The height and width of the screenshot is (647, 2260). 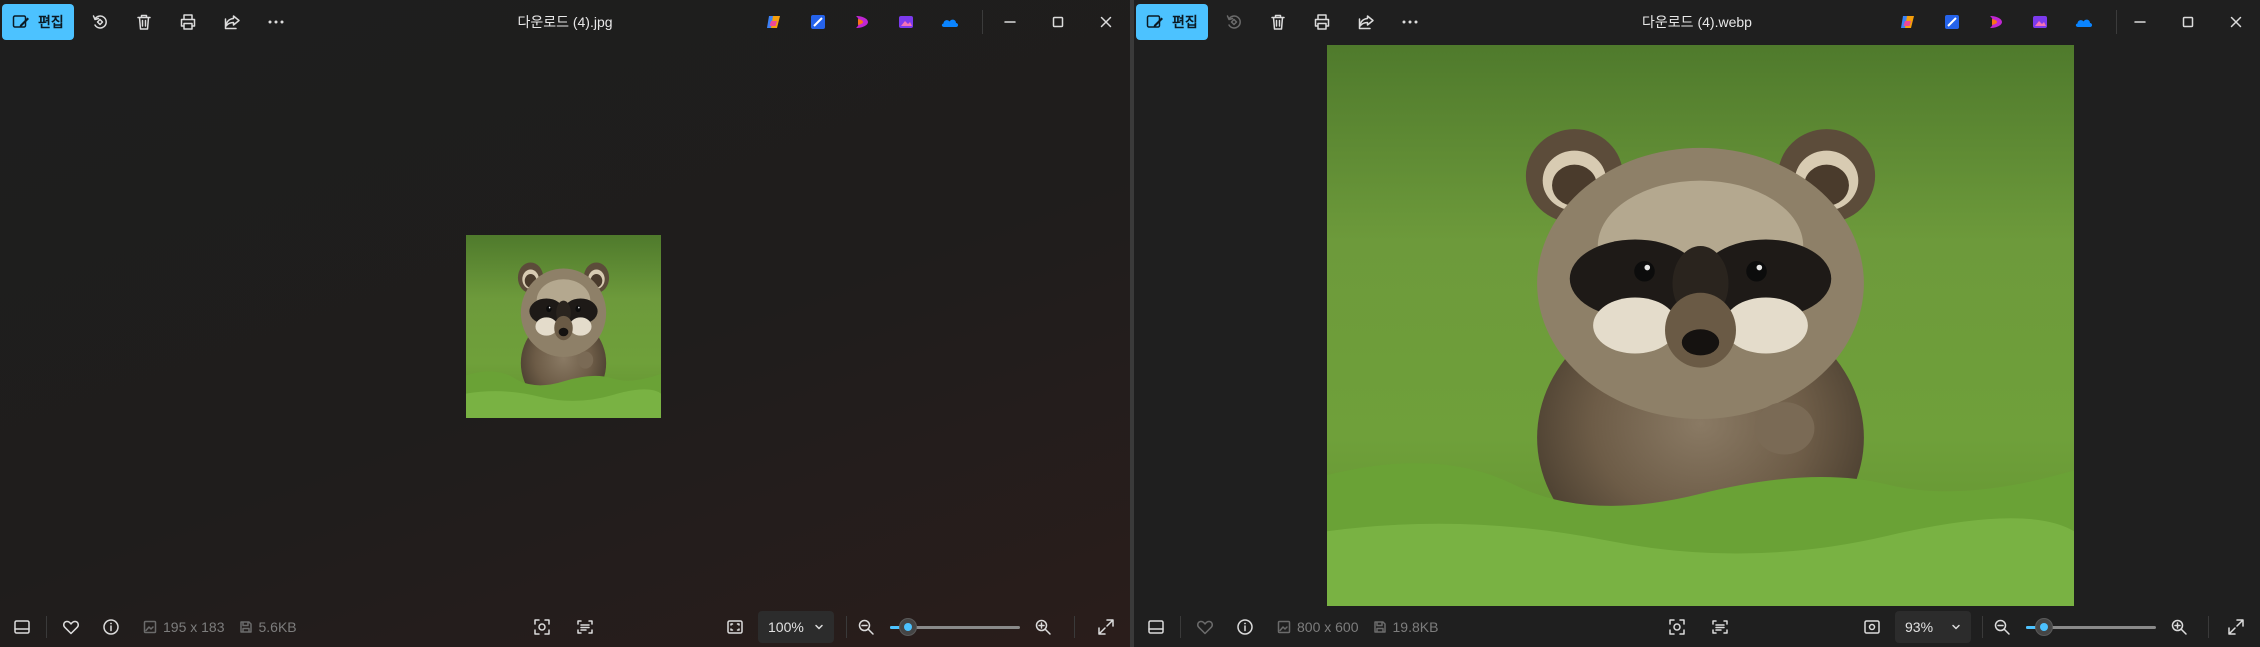 I want to click on zoom-select: 93%, so click(x=1933, y=627).